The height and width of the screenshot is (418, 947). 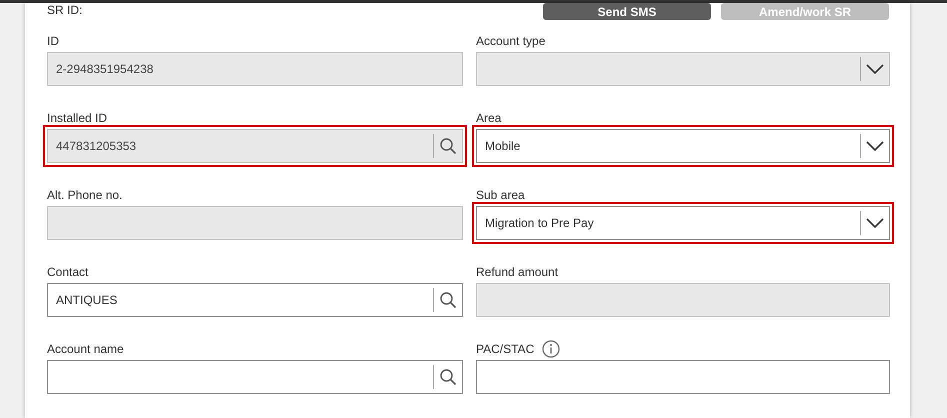 What do you see at coordinates (84, 195) in the screenshot?
I see `field-label: Alt. Phone no.` at bounding box center [84, 195].